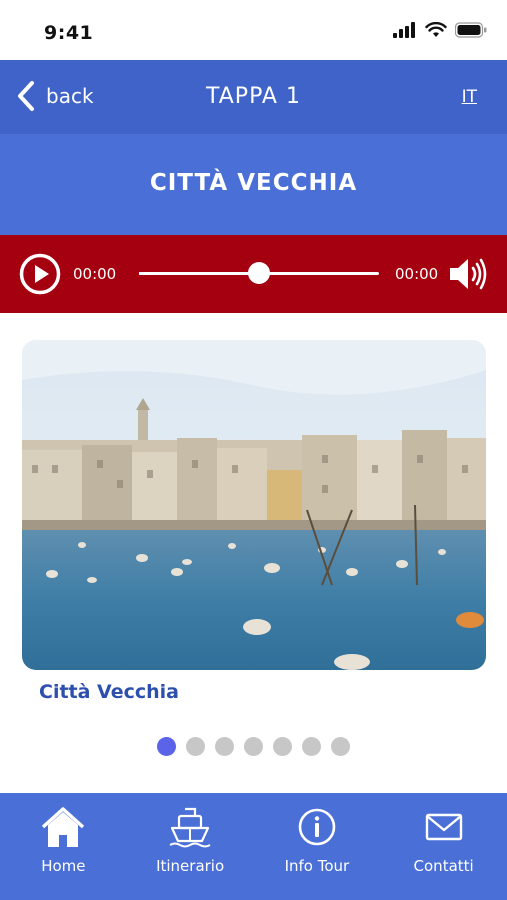  What do you see at coordinates (436, 29) in the screenshot?
I see `wifi-icon` at bounding box center [436, 29].